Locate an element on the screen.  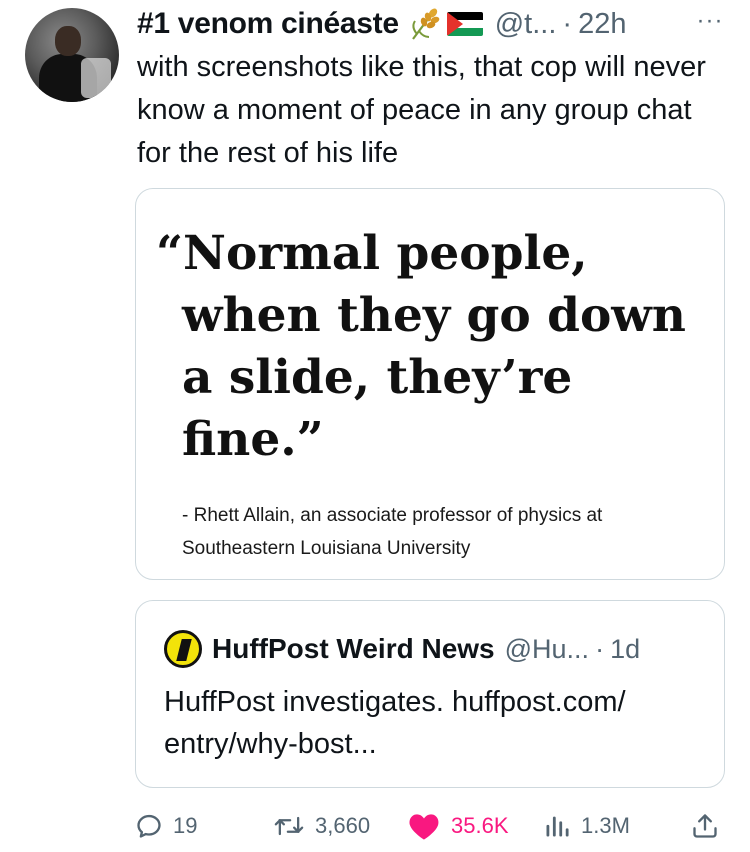
share-icon is located at coordinates (705, 826).